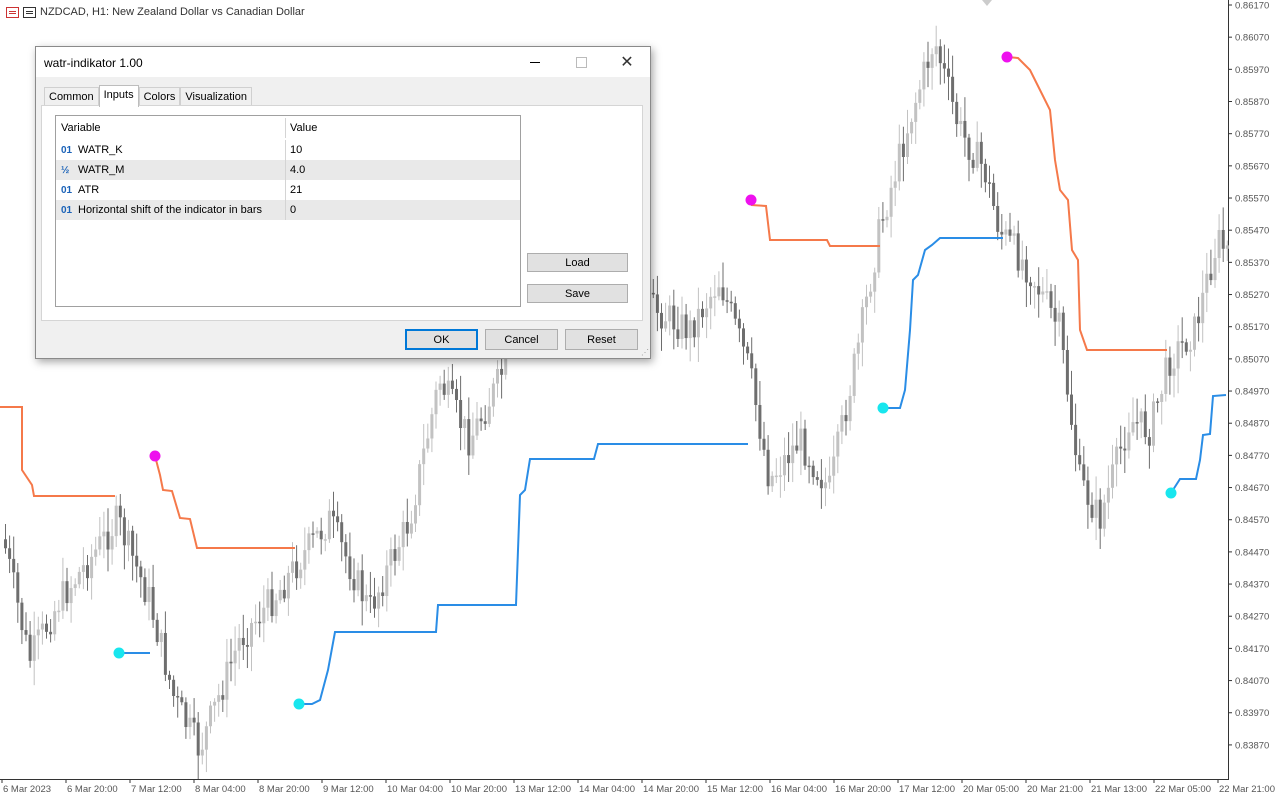 Image resolution: width=1280 pixels, height=803 pixels. What do you see at coordinates (601, 339) in the screenshot?
I see `reset-button: Reset` at bounding box center [601, 339].